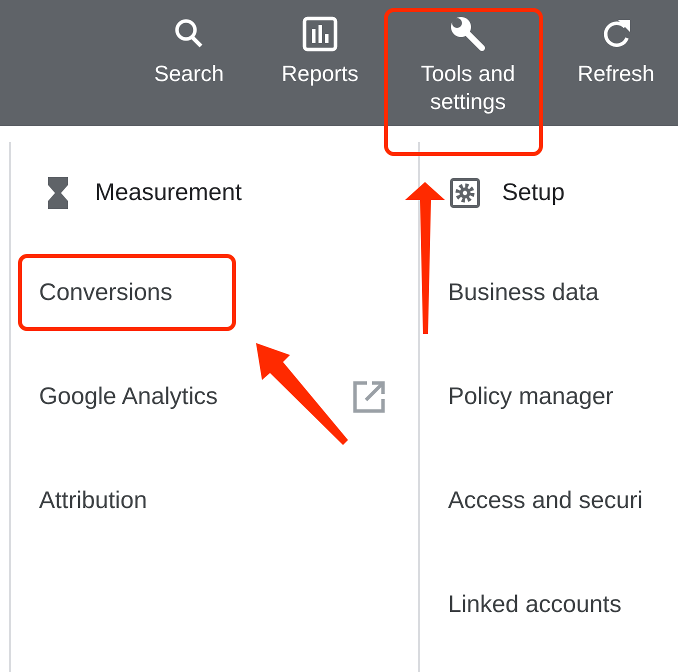 This screenshot has height=672, width=678. What do you see at coordinates (320, 74) in the screenshot?
I see `toolbar-label: Reports` at bounding box center [320, 74].